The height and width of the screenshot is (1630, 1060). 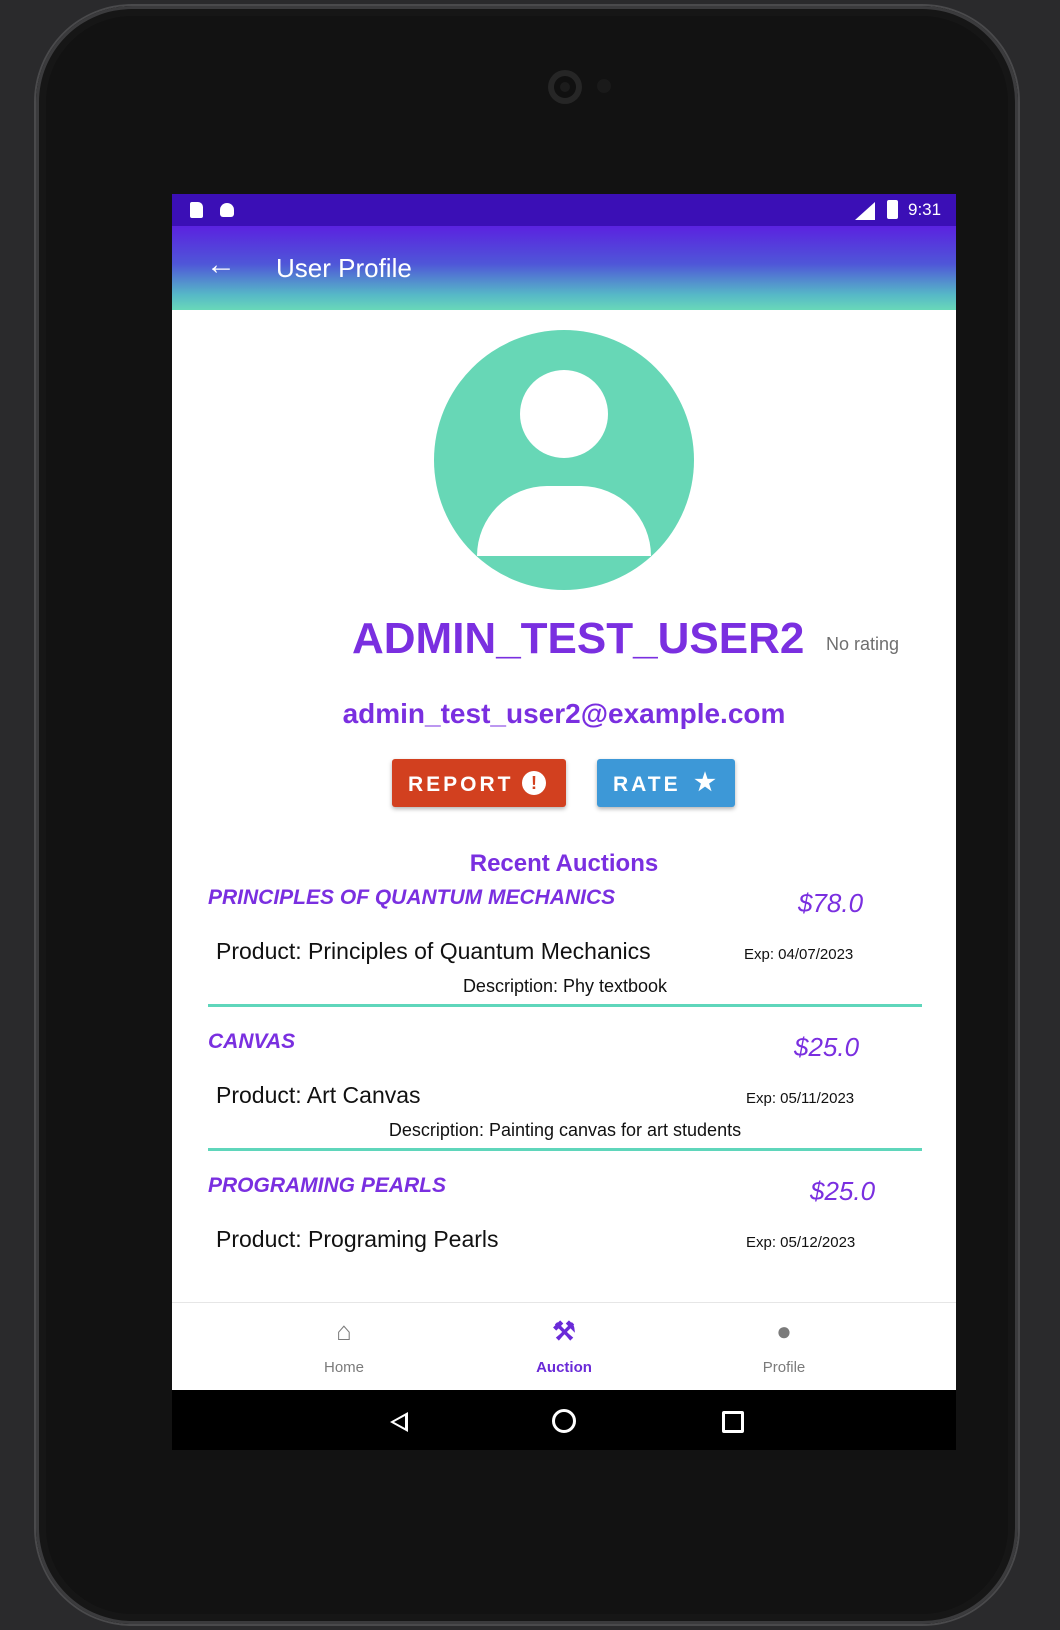 I want to click on auction-expiry: Exp: 05/11/2023, so click(x=800, y=1098).